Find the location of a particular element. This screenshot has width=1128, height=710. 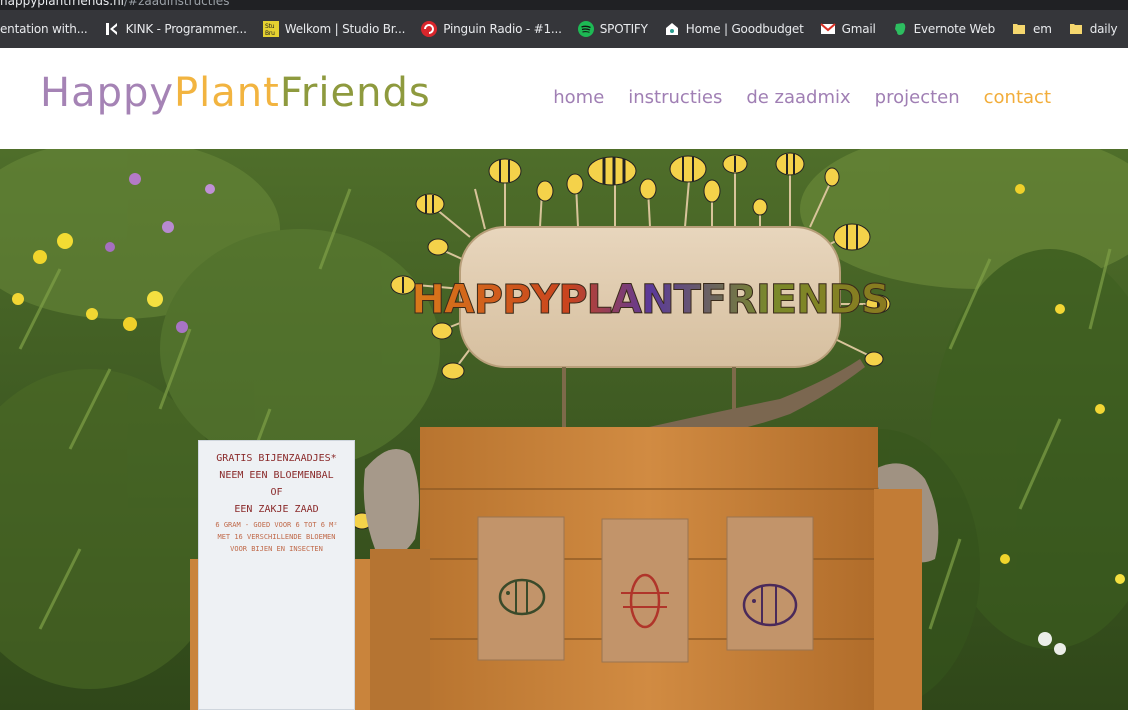

card-line-4: EEN ZAKJE ZAAD is located at coordinates (276, 509).